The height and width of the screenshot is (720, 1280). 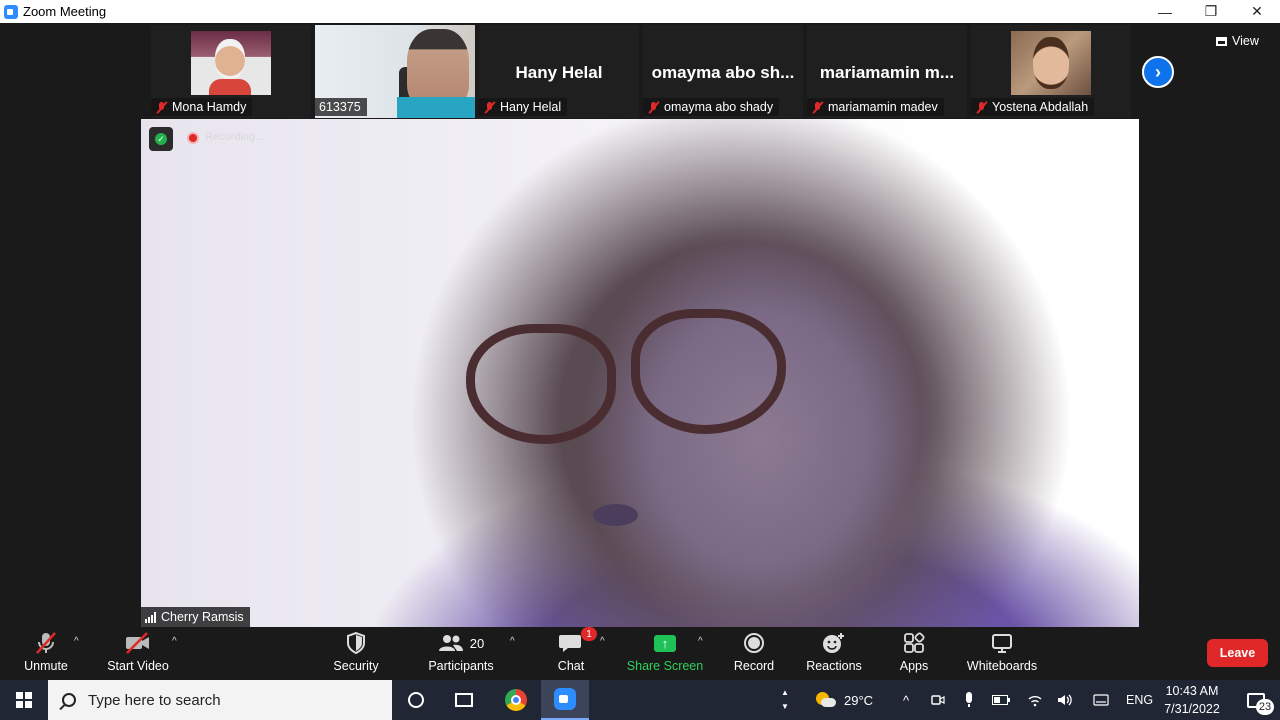 I want to click on participant-label: Yostena Abdallah, so click(x=1033, y=107).